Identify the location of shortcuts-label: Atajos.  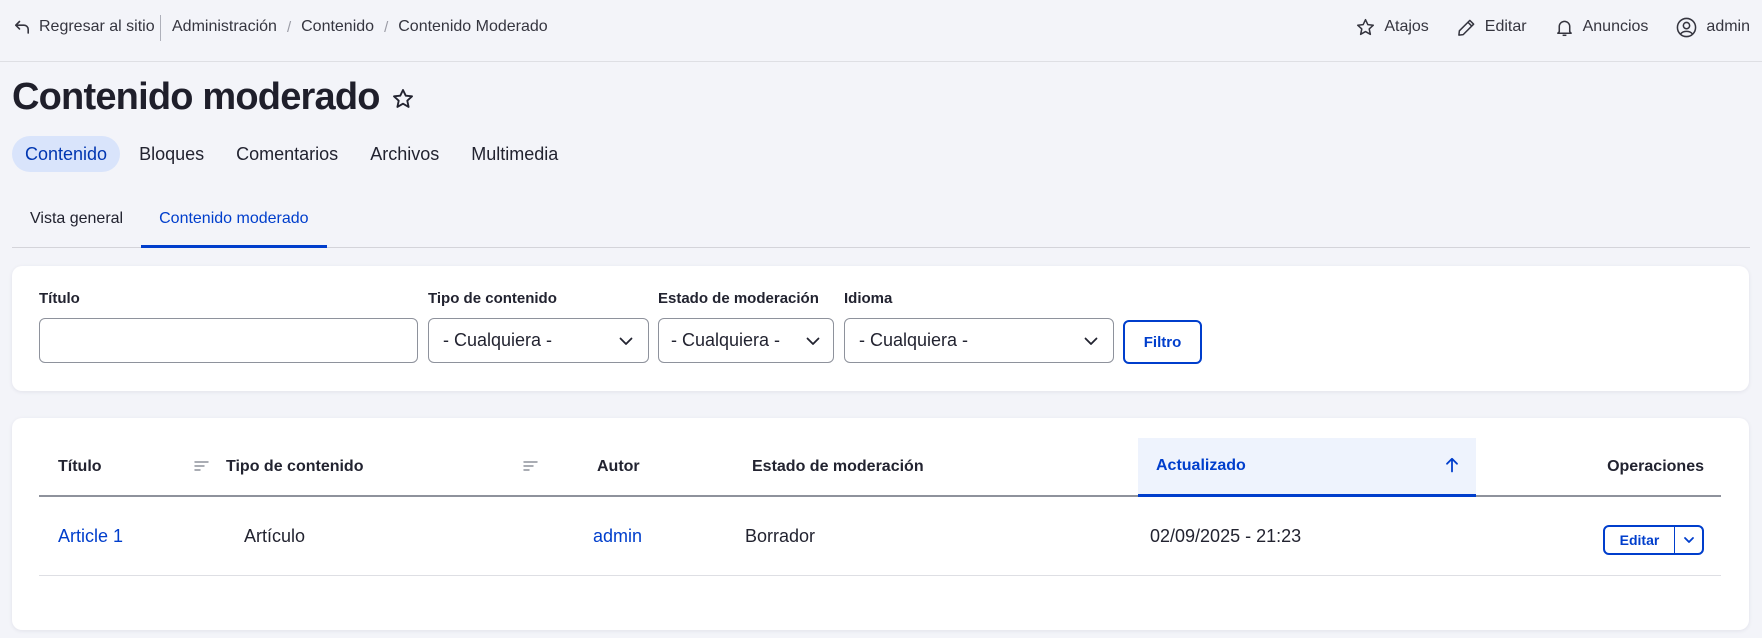
(1406, 26).